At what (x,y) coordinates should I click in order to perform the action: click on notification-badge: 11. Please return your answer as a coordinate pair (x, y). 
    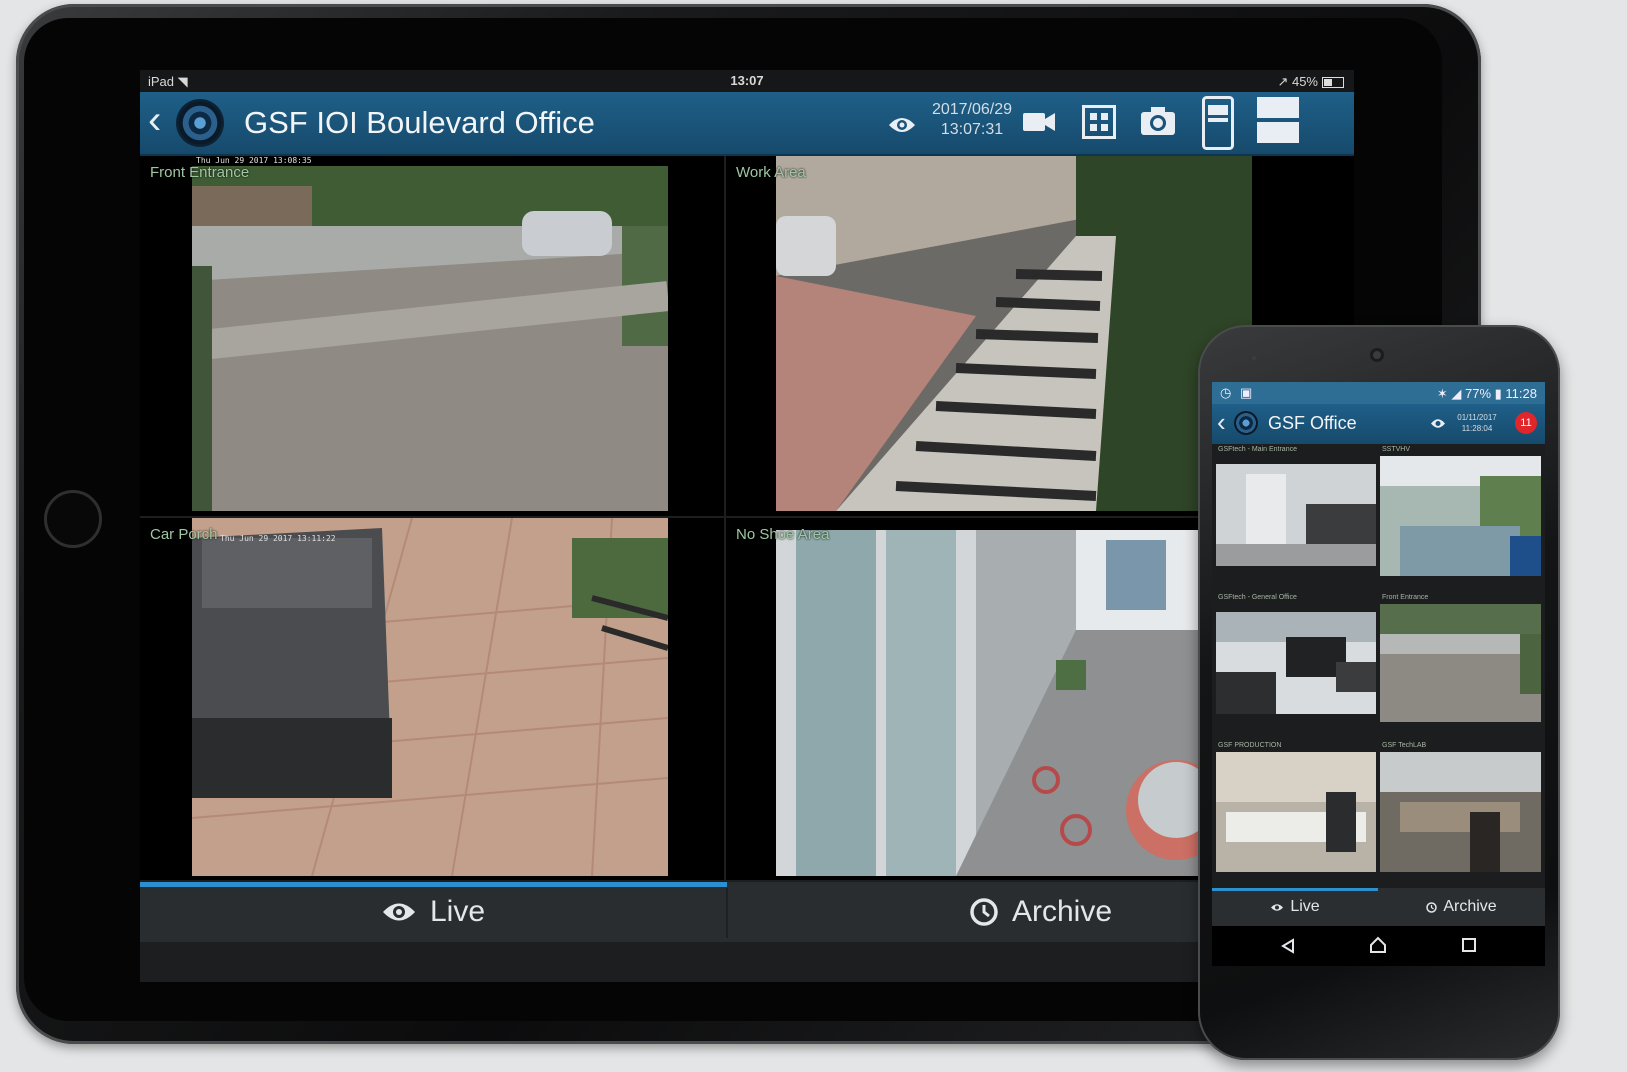
    Looking at the image, I should click on (1526, 423).